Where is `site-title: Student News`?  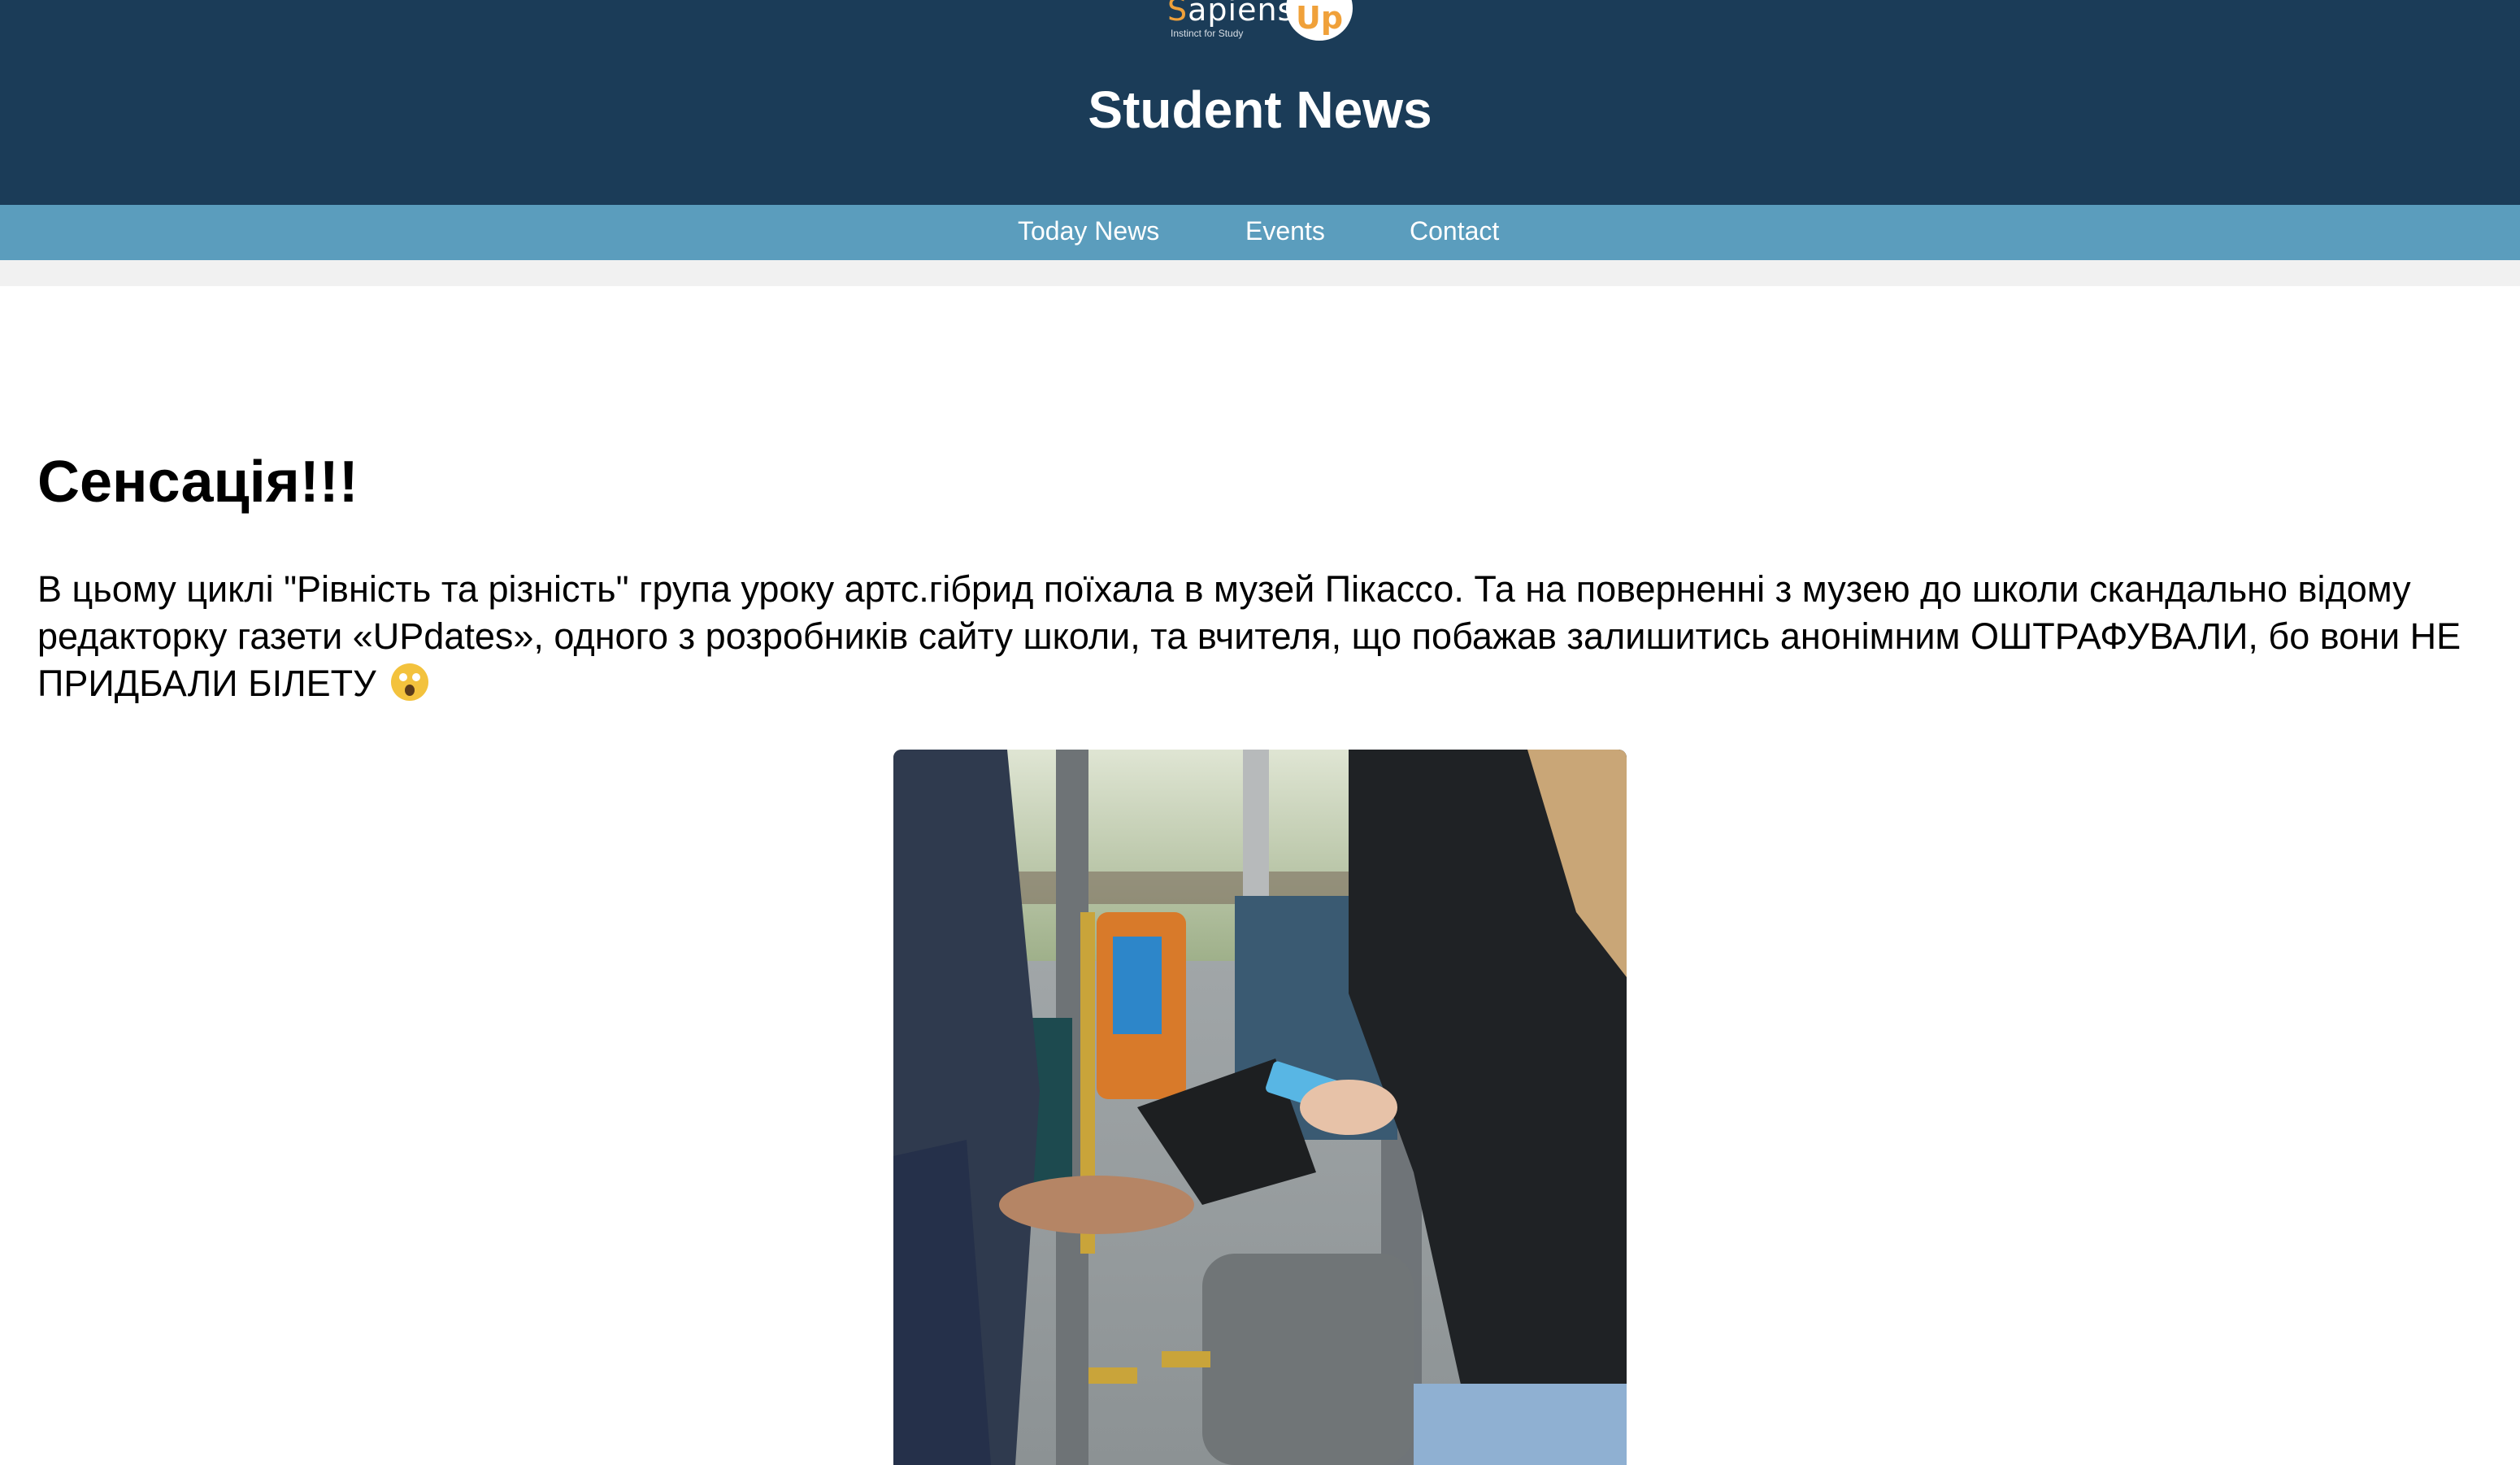
site-title: Student News is located at coordinates (1260, 109).